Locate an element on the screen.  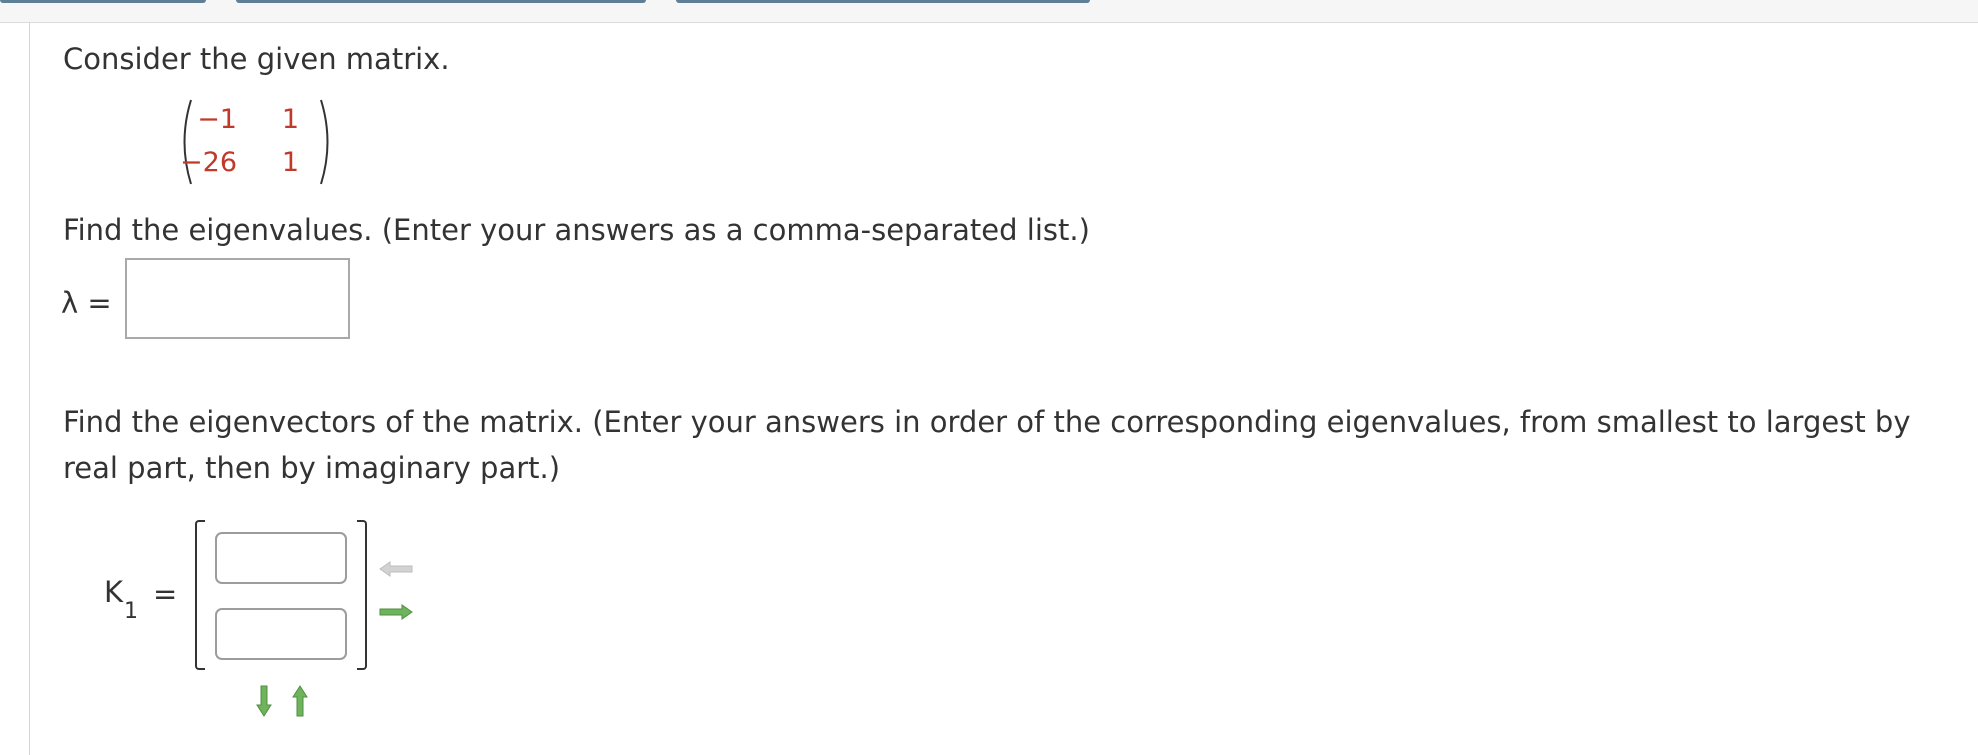
left-divider is located at coordinates (29, 388).